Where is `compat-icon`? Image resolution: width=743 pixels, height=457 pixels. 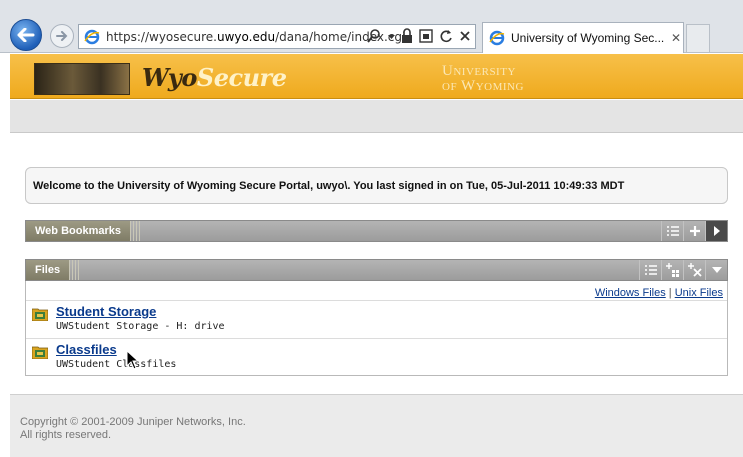 compat-icon is located at coordinates (426, 36).